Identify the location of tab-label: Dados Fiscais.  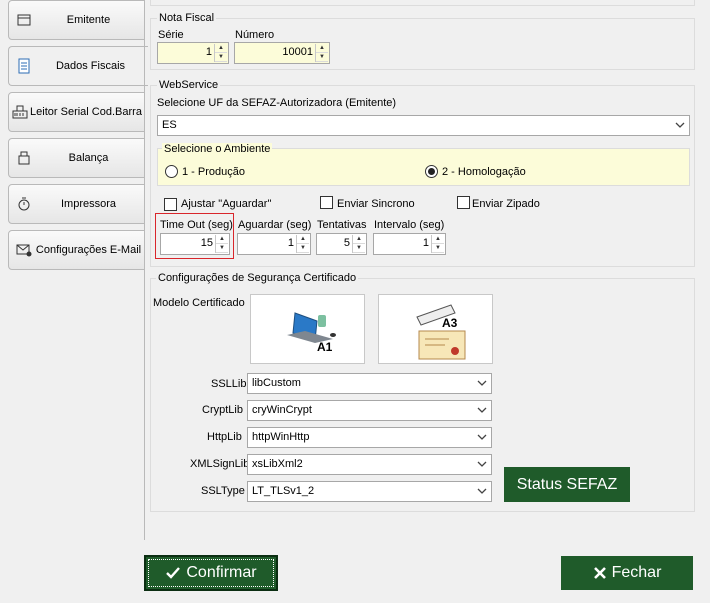
(90, 66).